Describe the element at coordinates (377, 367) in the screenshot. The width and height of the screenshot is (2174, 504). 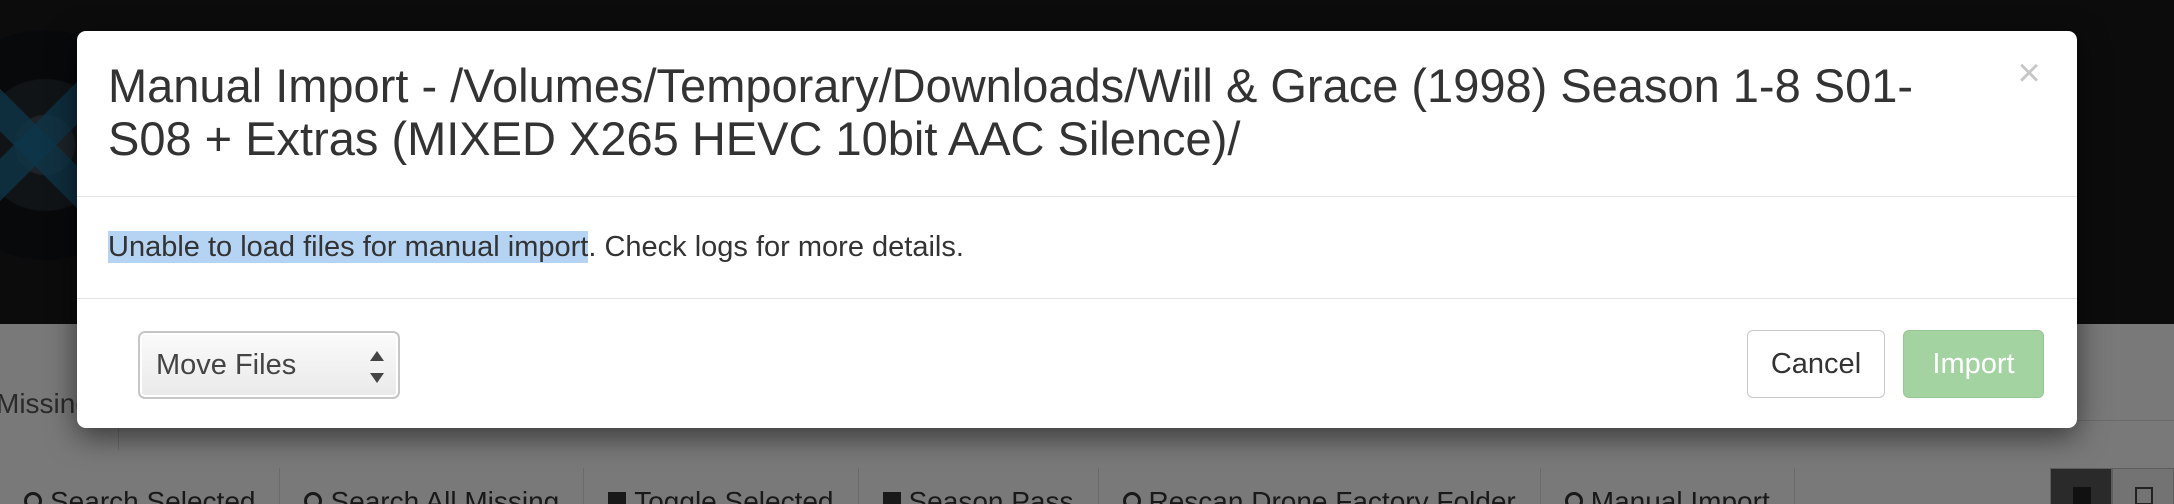
I see `updown-arrows-icon` at that location.